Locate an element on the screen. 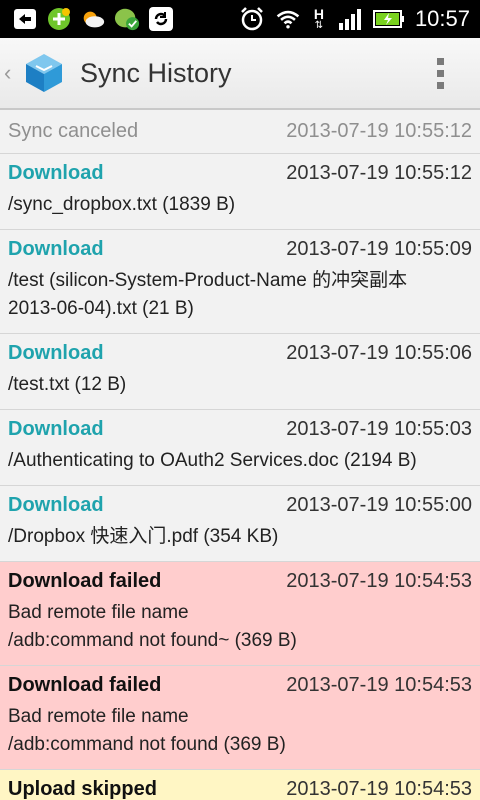 The width and height of the screenshot is (480, 800). entry-detail: /test.txt (12 B) is located at coordinates (240, 385).